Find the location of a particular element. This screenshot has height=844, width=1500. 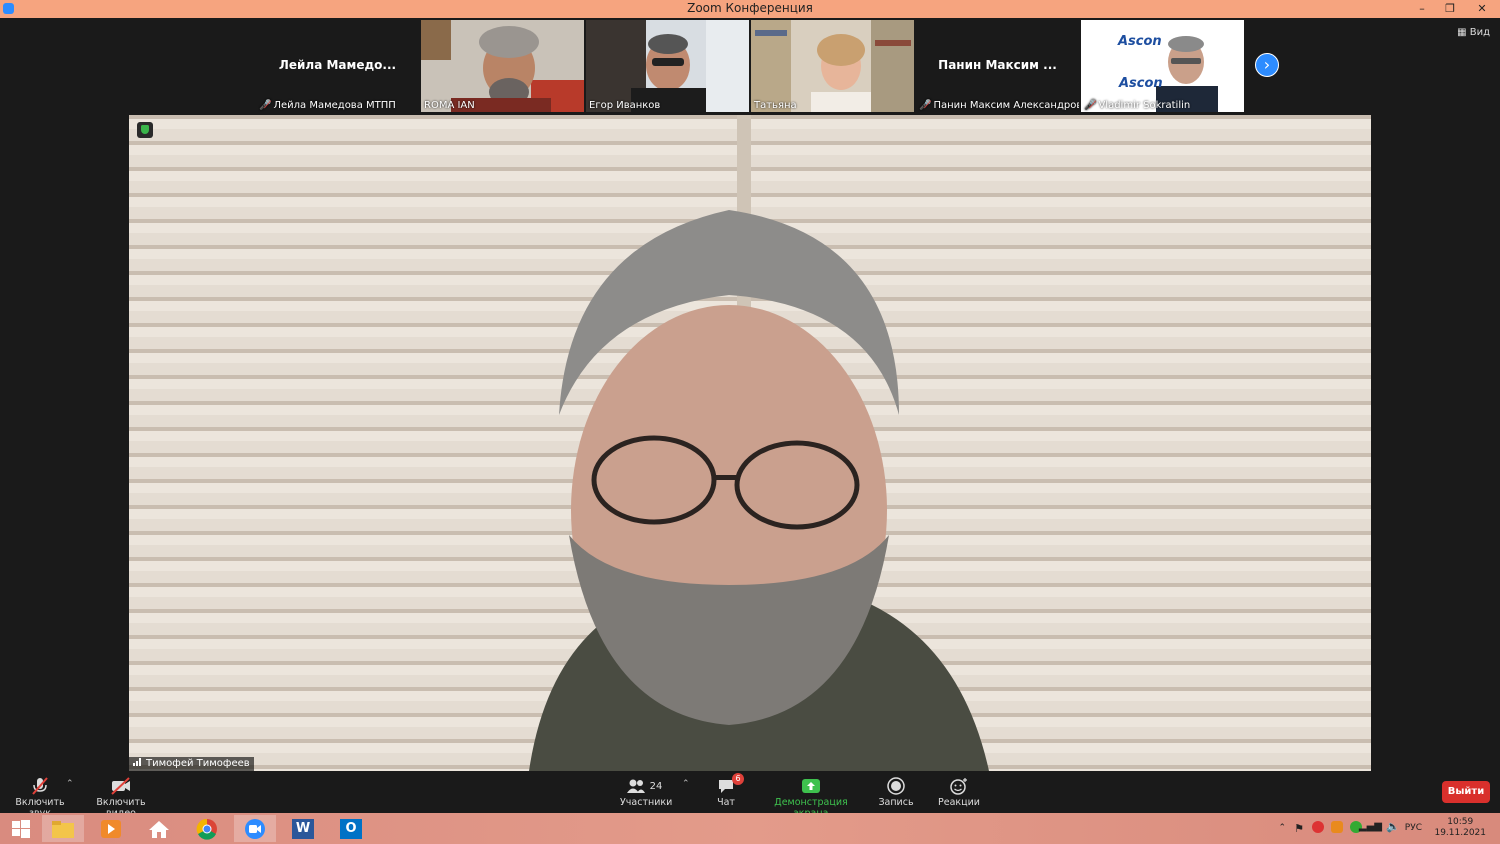

zoom-taskbar-button is located at coordinates (255, 828).